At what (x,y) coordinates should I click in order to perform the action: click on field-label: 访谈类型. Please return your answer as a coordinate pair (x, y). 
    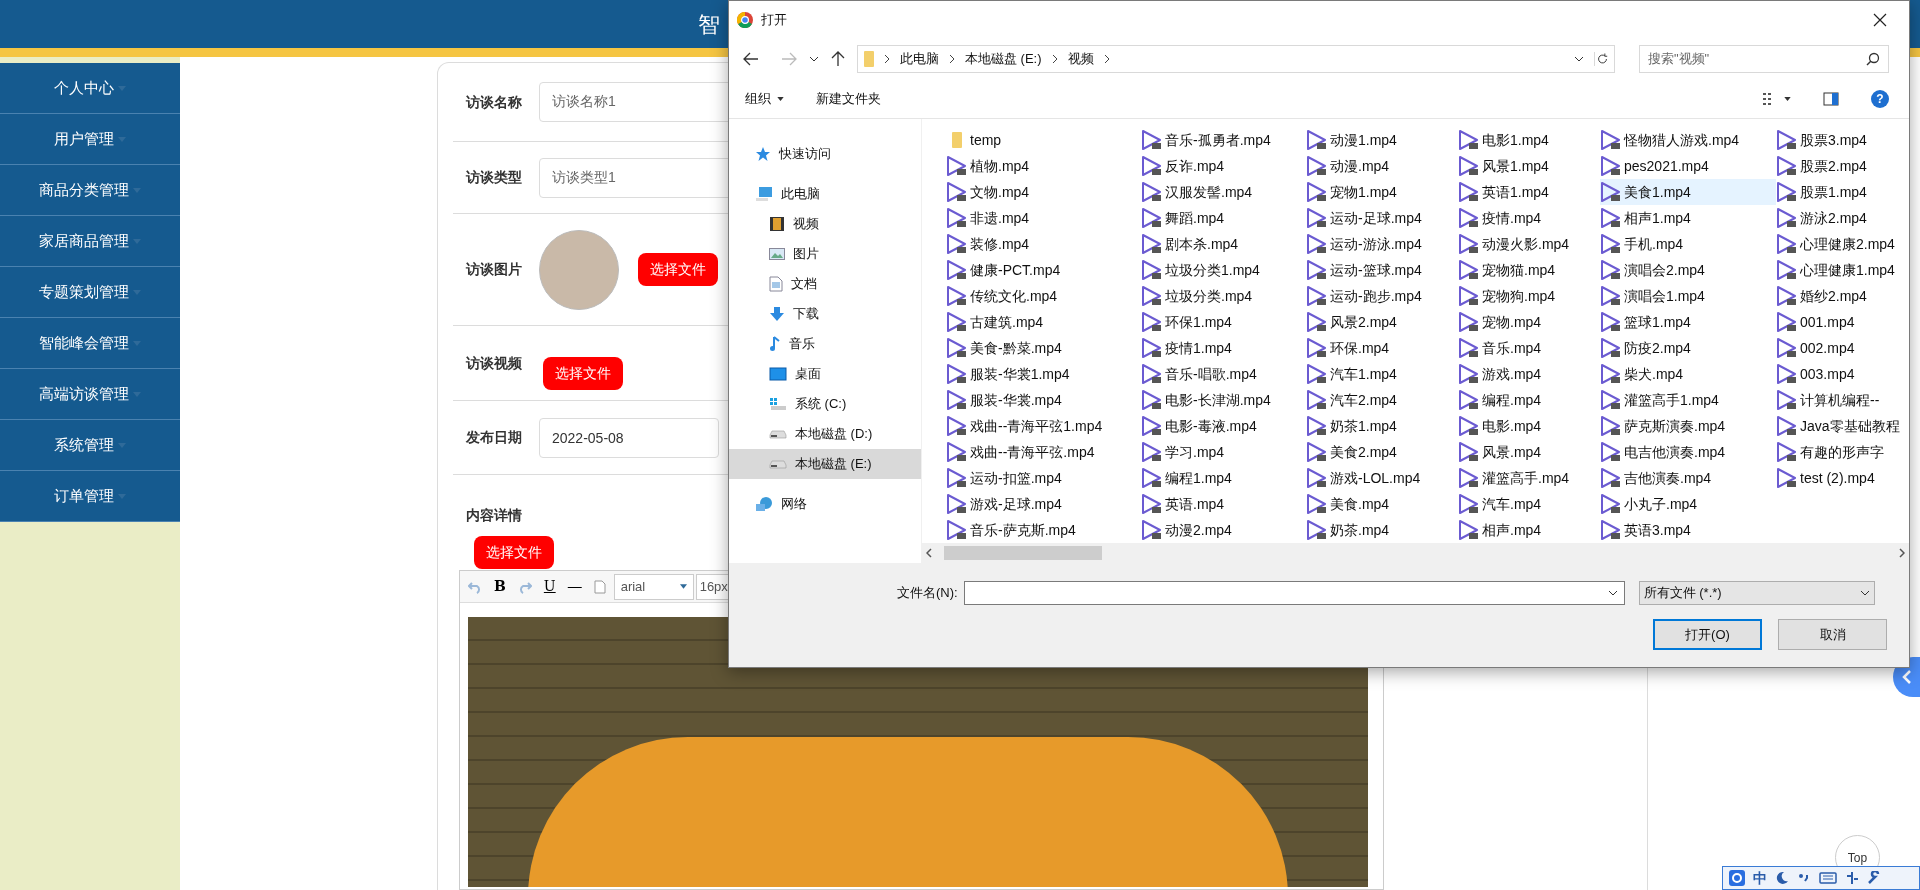
    Looking at the image, I should click on (493, 177).